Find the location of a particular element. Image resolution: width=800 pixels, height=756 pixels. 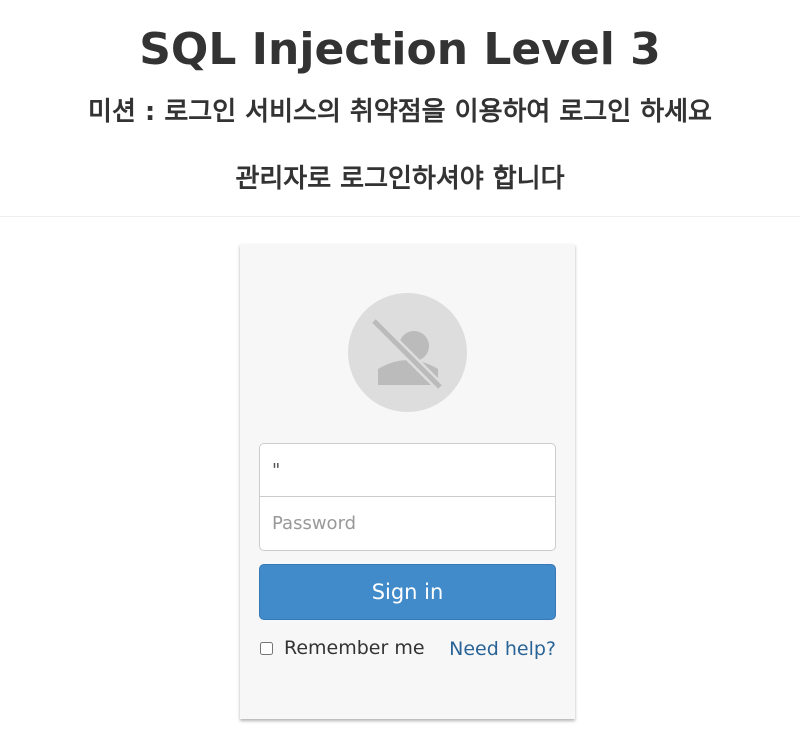

mission-text: 미션 : 로그인 서비스의 취약점을 이용하여 로그인 하세요 is located at coordinates (400, 112).